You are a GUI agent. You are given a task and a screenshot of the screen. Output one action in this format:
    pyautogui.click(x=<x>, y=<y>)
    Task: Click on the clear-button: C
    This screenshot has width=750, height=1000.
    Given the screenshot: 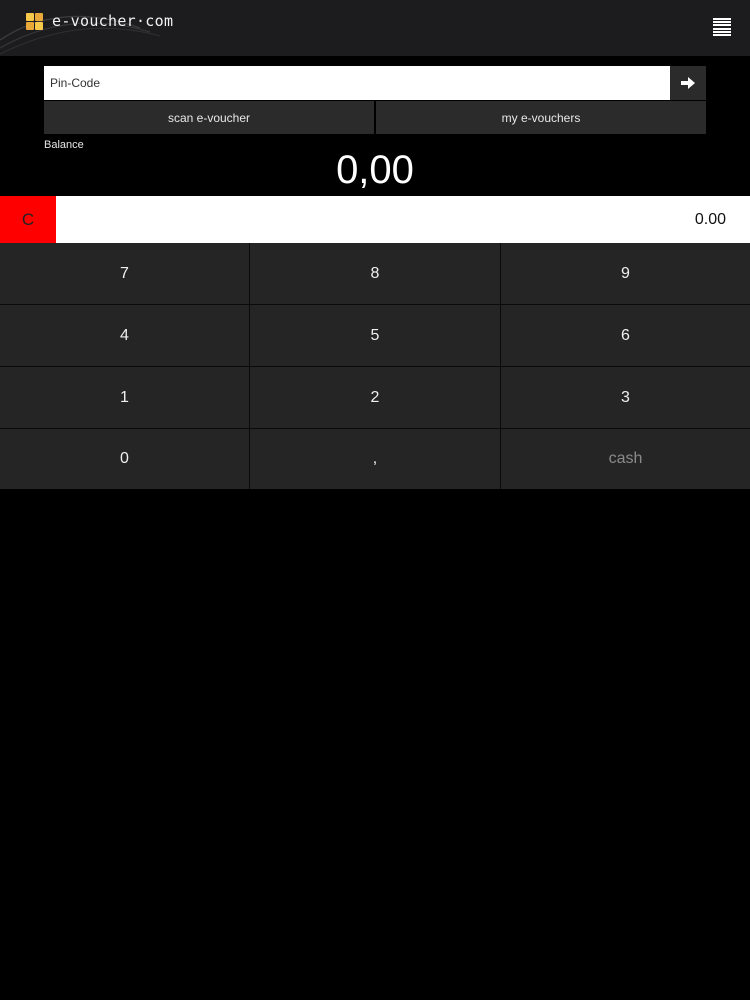 What is the action you would take?
    pyautogui.click(x=28, y=219)
    